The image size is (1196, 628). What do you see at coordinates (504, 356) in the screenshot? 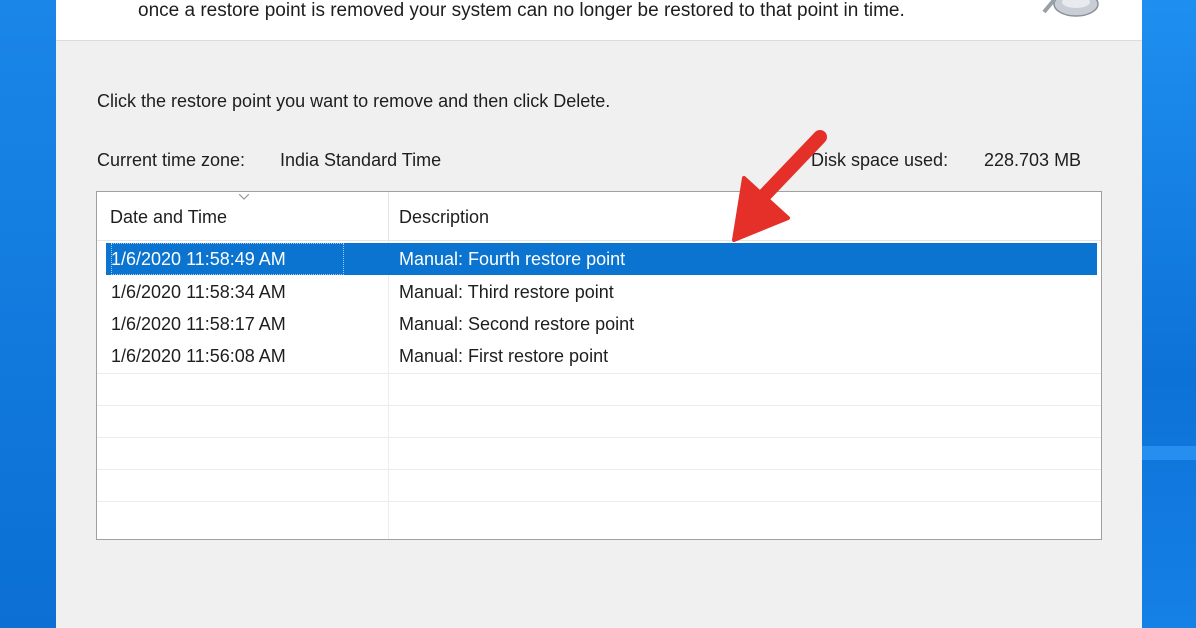
I see `row-description: Manual: First restore point` at bounding box center [504, 356].